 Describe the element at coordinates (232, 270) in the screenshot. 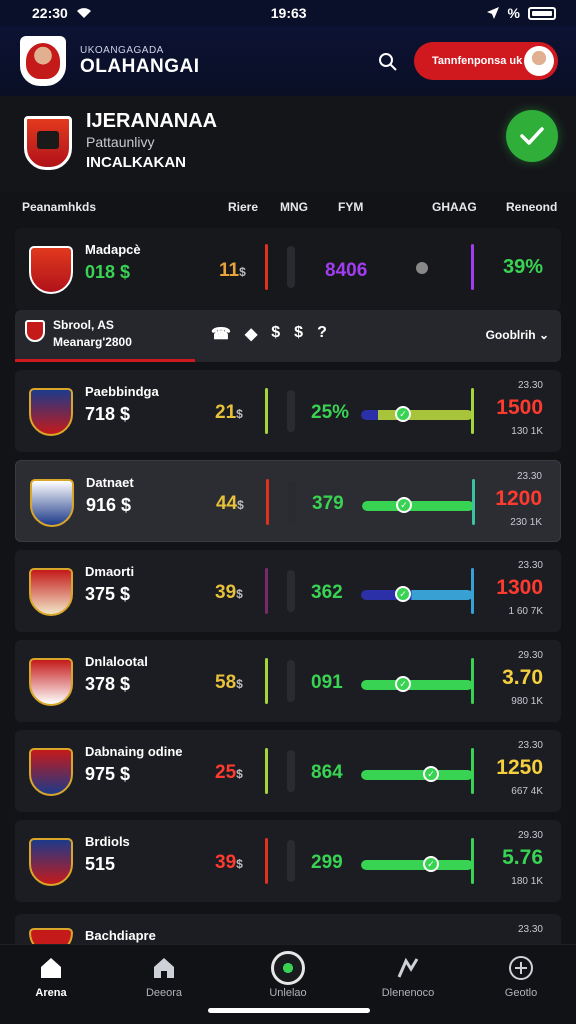

I see `row-rank: 11$` at that location.